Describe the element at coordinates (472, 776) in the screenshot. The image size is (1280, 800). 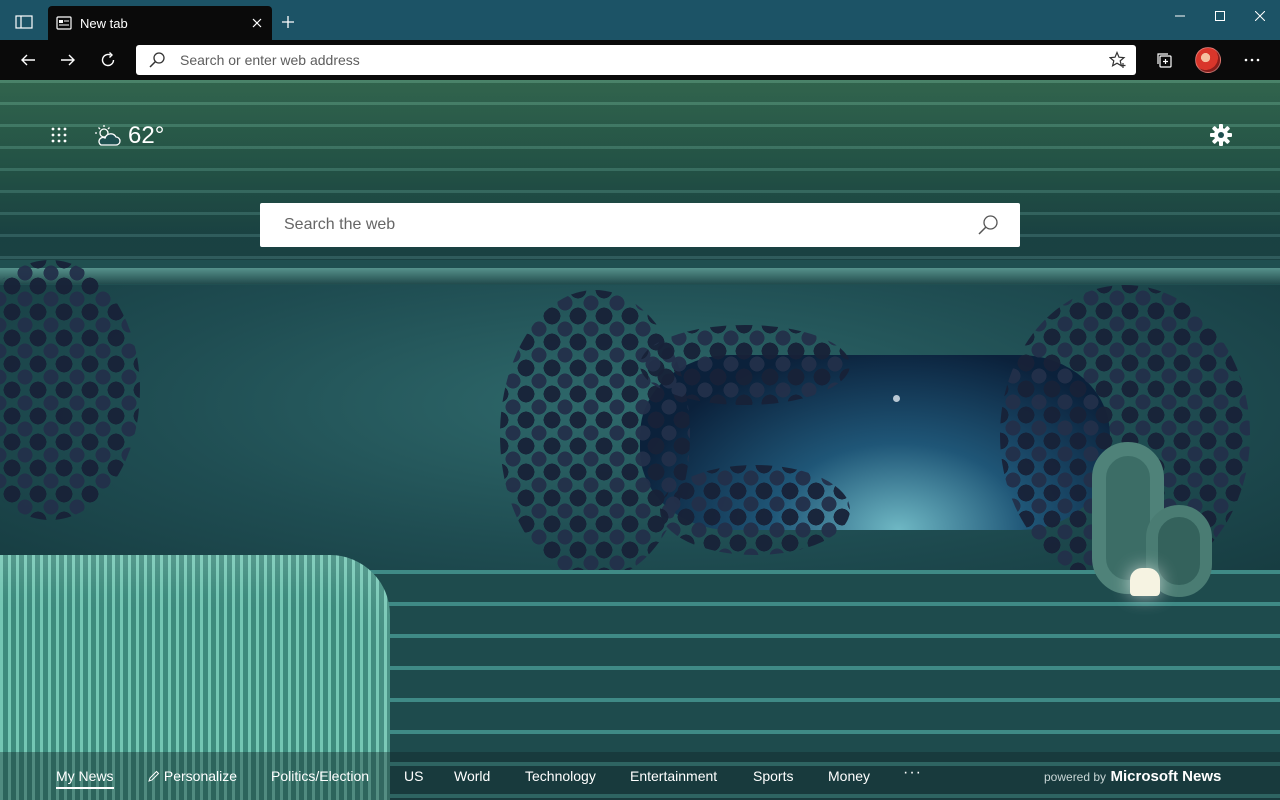
I see `news-tab-world: World` at that location.